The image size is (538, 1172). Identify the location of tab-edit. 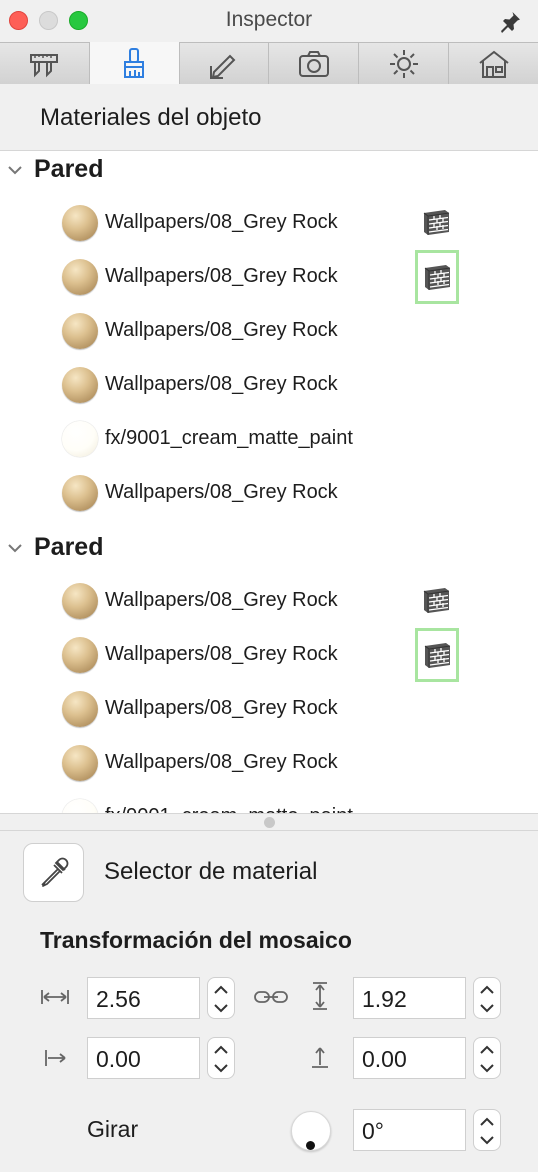
(224, 63).